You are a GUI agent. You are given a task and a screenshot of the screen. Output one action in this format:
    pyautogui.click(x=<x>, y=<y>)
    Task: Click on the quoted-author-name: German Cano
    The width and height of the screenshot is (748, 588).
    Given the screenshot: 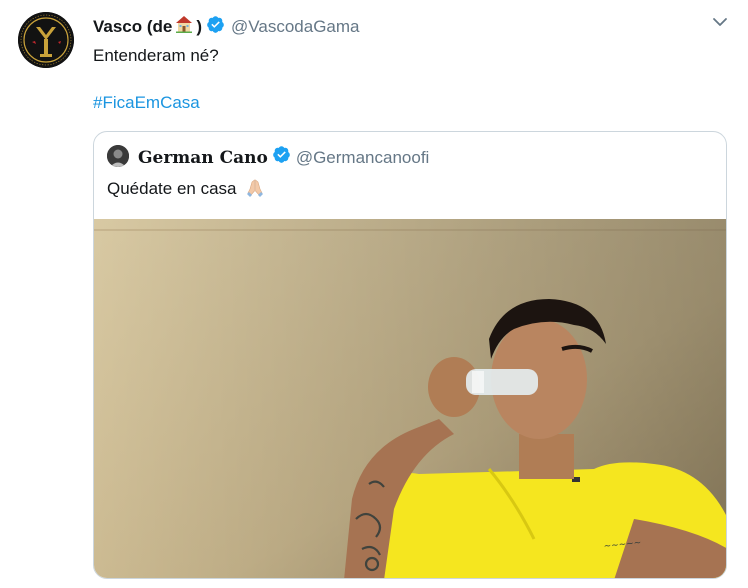 What is the action you would take?
    pyautogui.click(x=203, y=158)
    